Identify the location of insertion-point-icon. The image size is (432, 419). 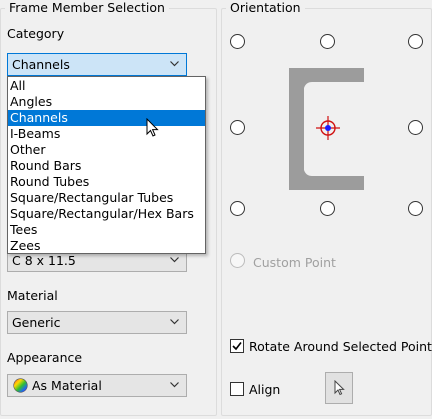
(328, 128).